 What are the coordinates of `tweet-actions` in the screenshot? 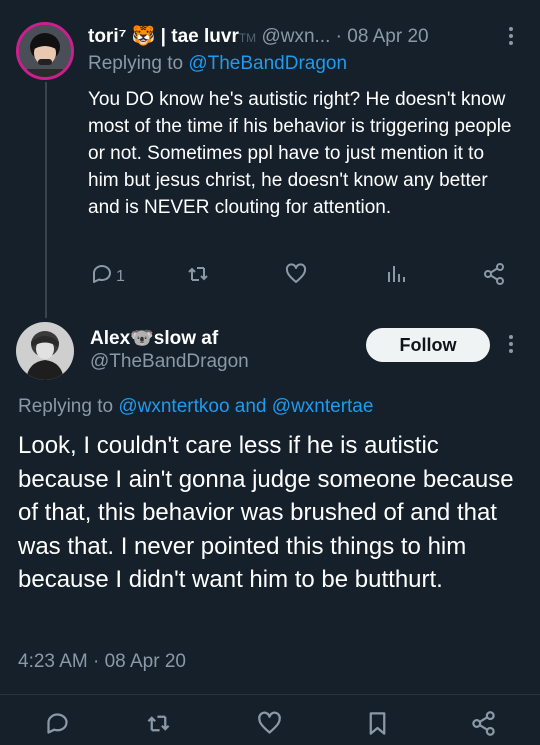 It's located at (270, 725).